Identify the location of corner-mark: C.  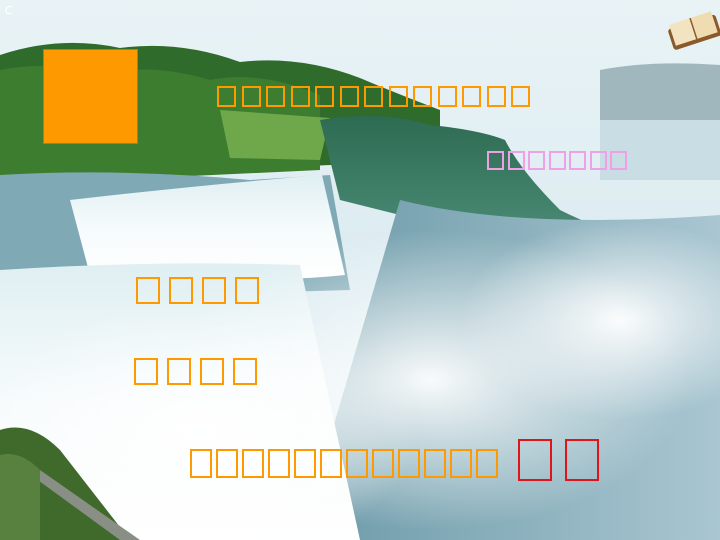
(9, 10).